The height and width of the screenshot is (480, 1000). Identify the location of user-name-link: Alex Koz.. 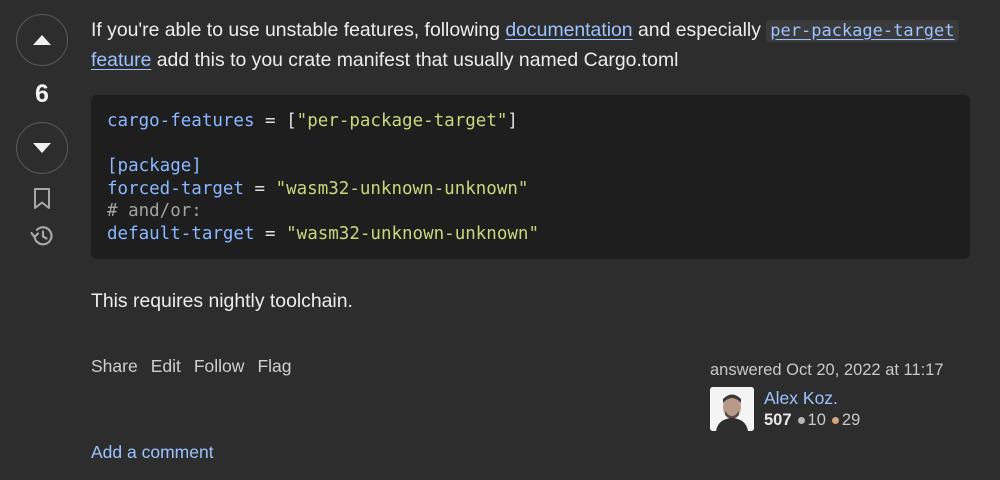
(812, 398).